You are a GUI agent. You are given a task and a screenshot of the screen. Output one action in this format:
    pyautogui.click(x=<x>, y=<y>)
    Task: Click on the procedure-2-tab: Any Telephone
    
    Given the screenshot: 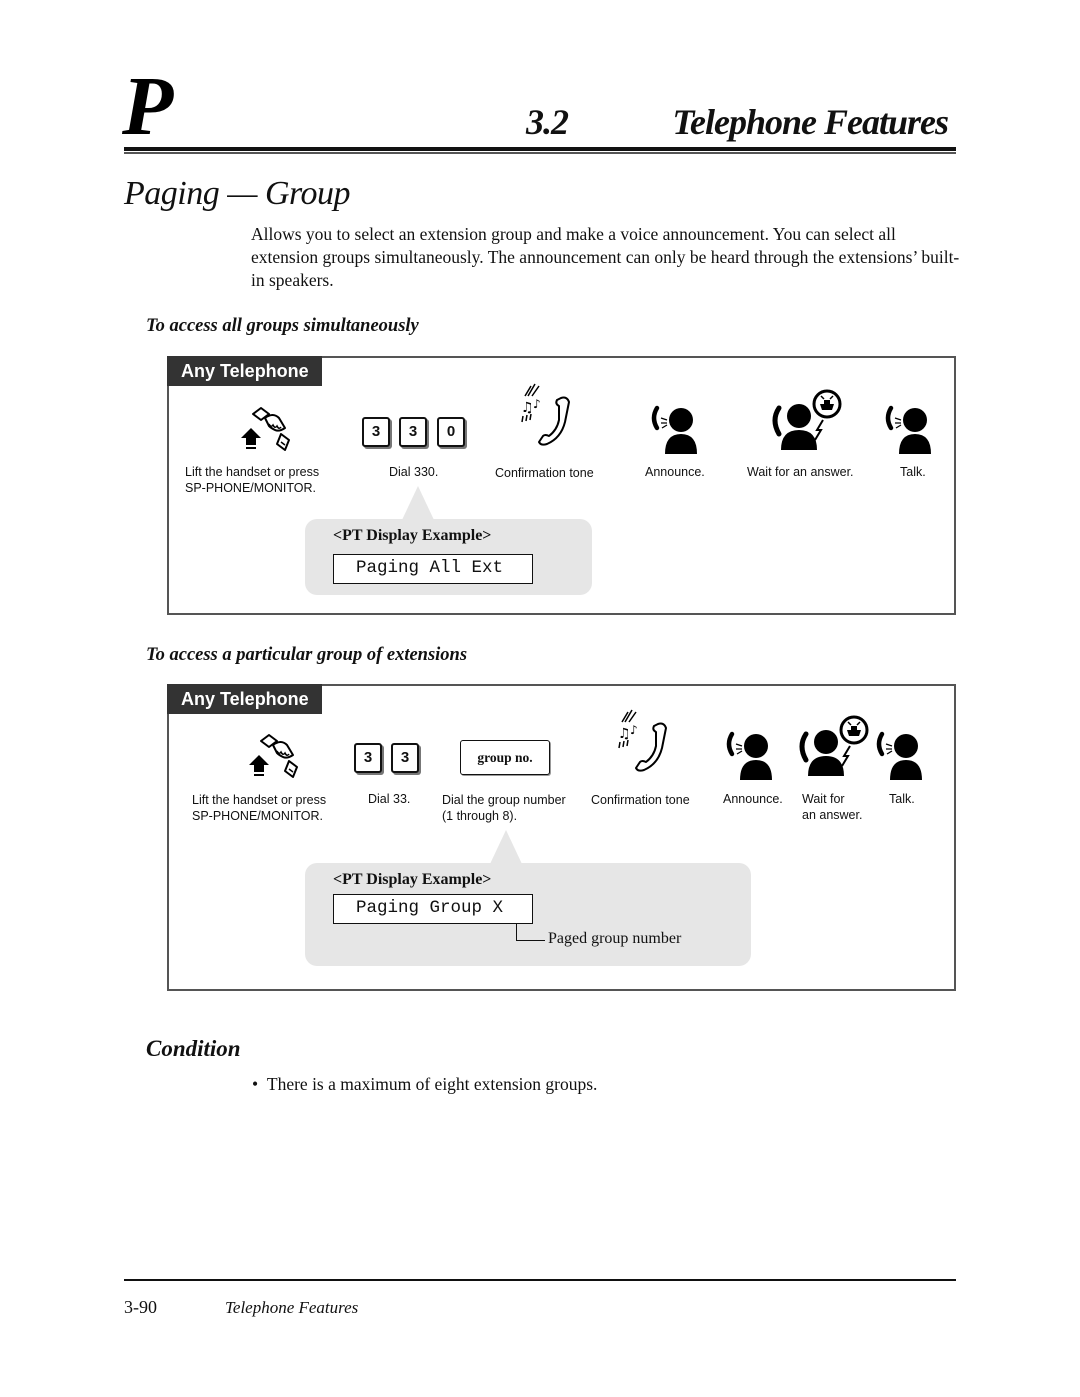 What is the action you would take?
    pyautogui.click(x=244, y=699)
    